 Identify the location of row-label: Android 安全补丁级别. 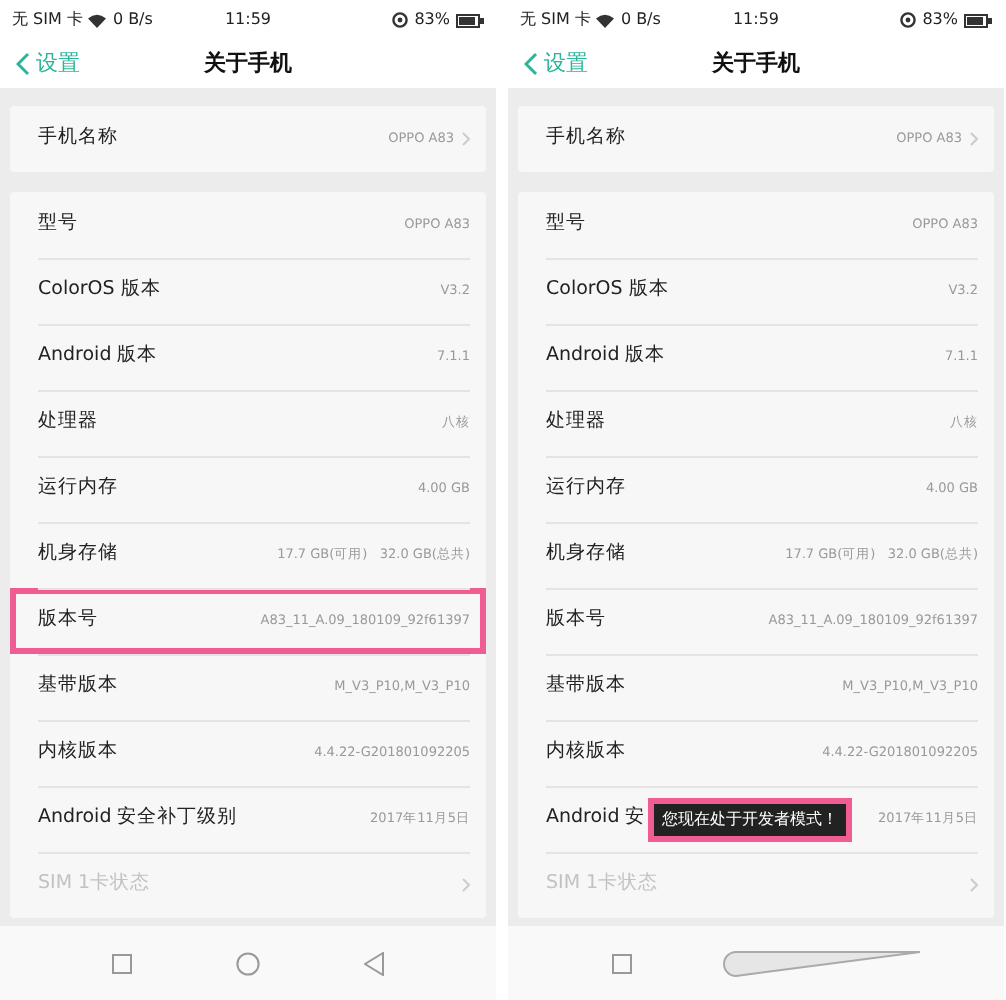
(138, 818).